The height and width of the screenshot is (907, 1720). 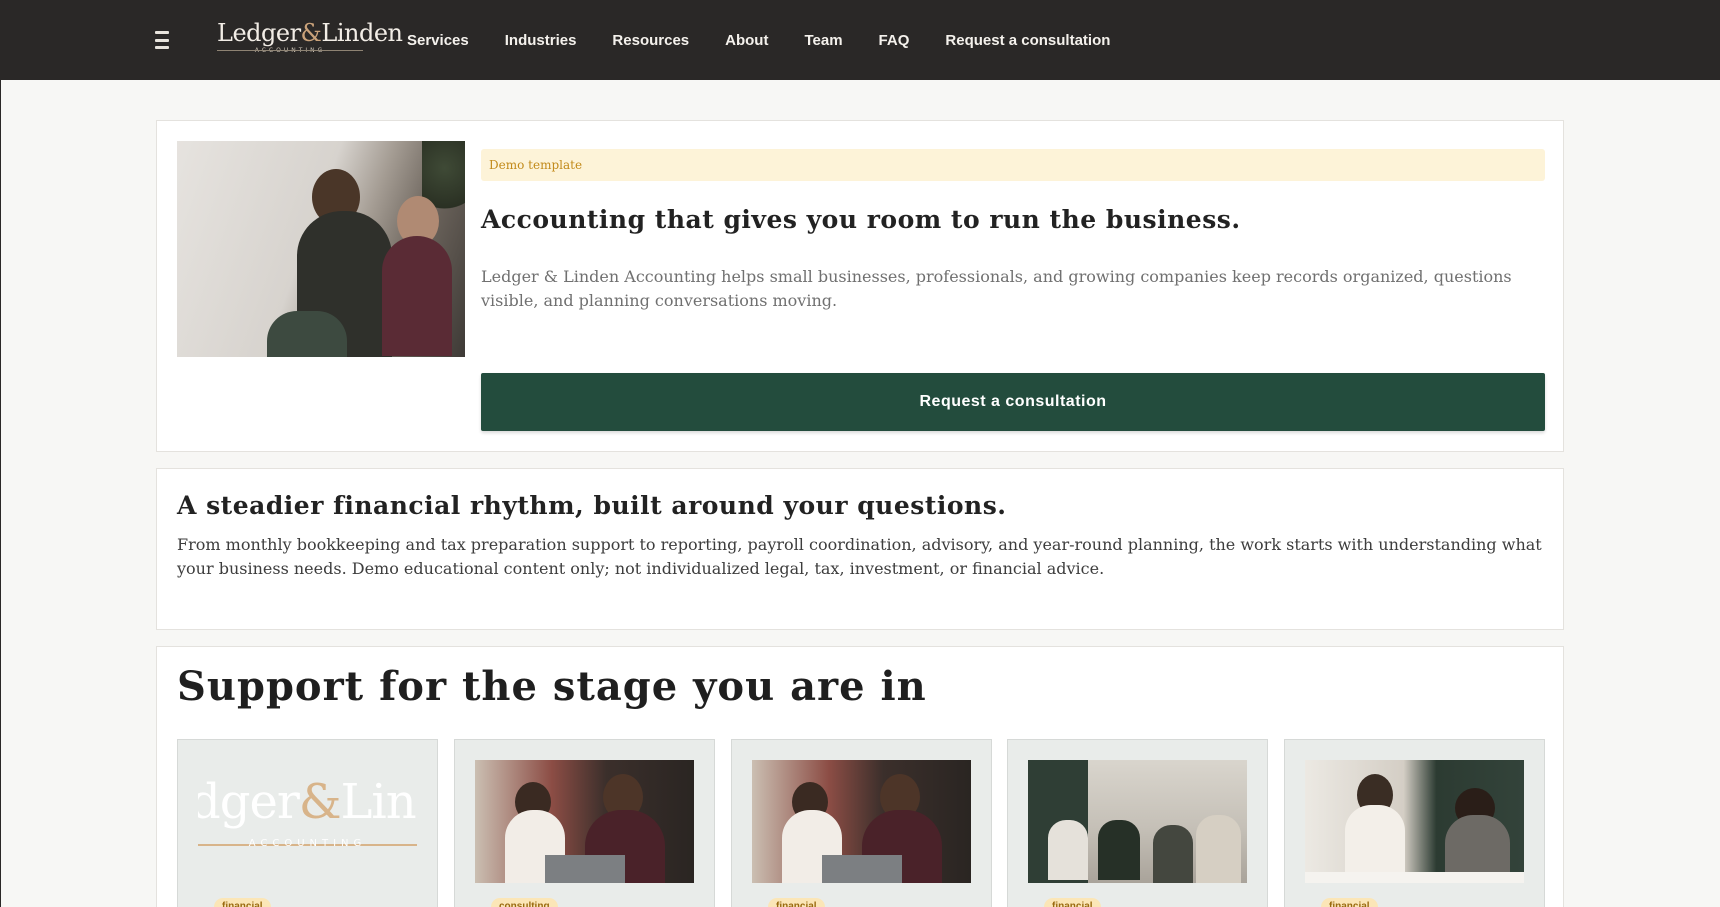 What do you see at coordinates (321, 249) in the screenshot?
I see `hero-photo-meeting` at bounding box center [321, 249].